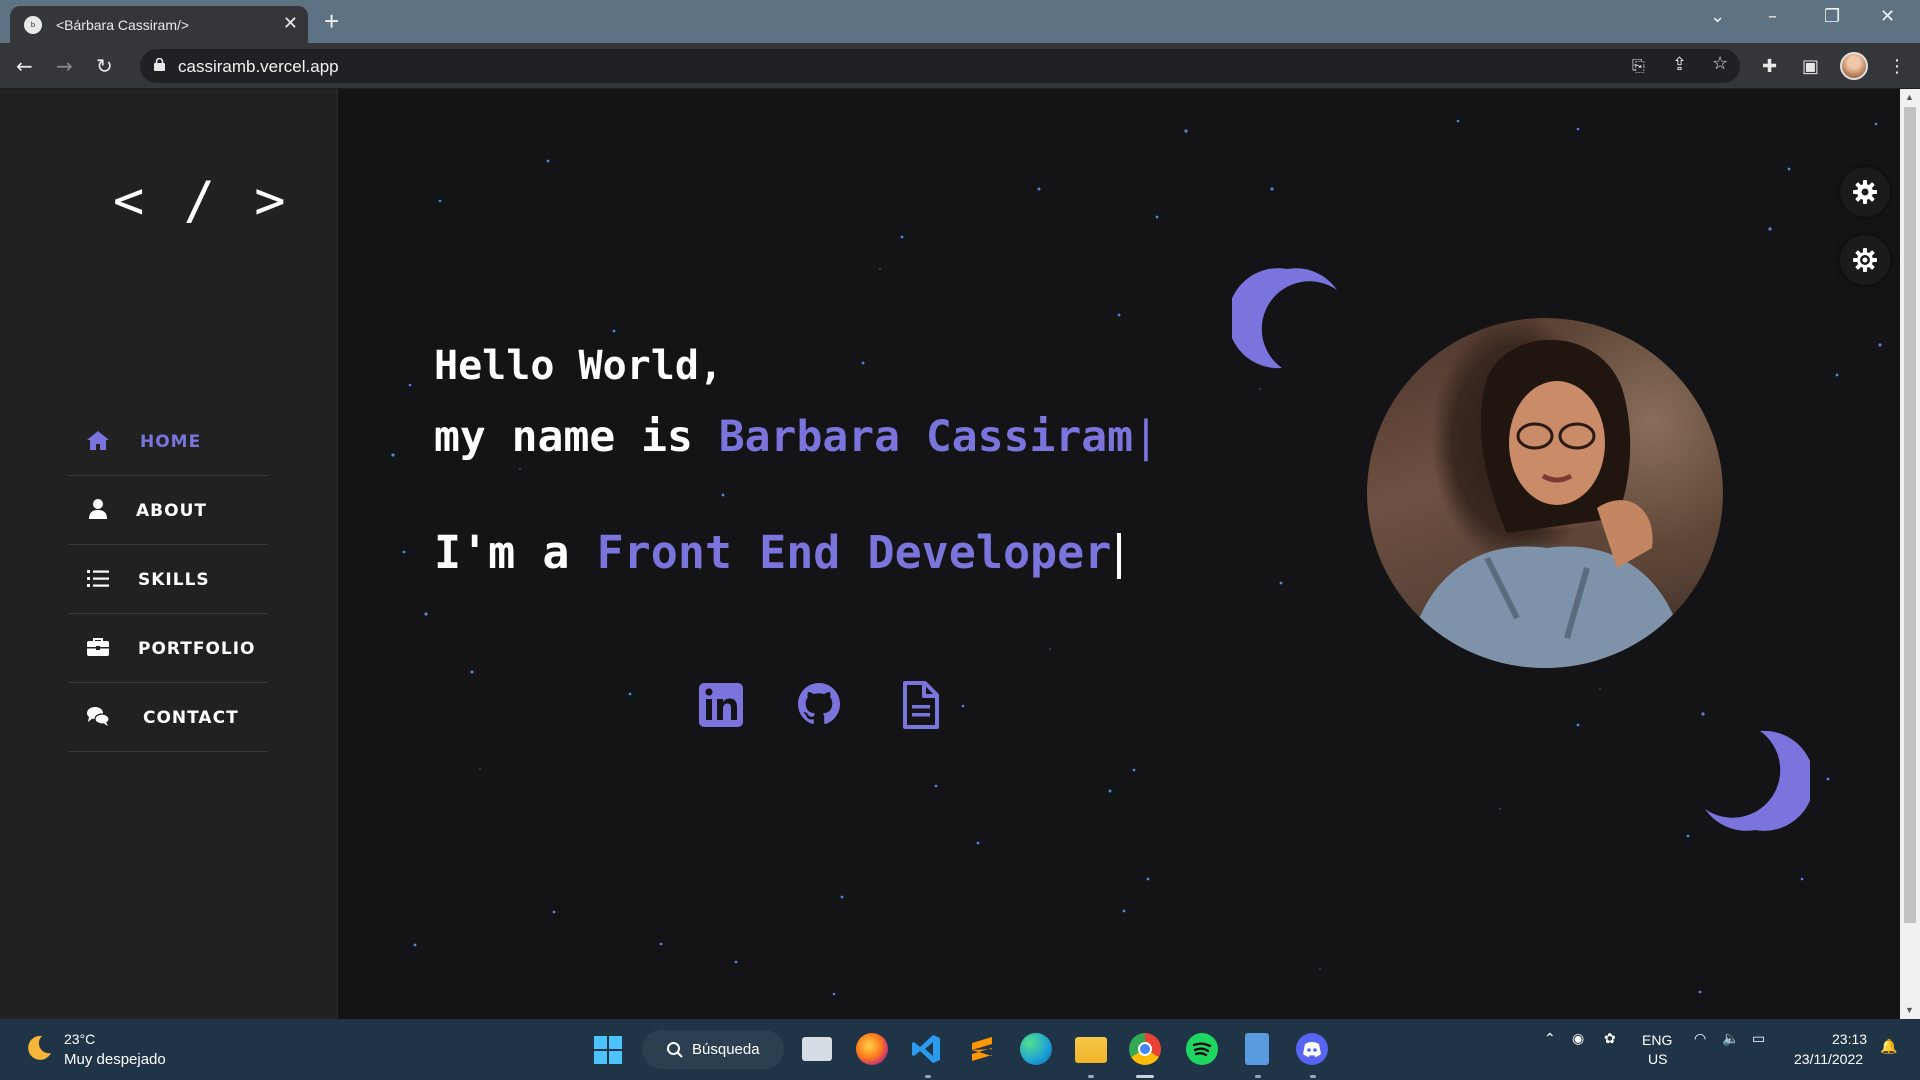 The width and height of the screenshot is (1920, 1080). Describe the element at coordinates (98, 509) in the screenshot. I see `user-icon` at that location.